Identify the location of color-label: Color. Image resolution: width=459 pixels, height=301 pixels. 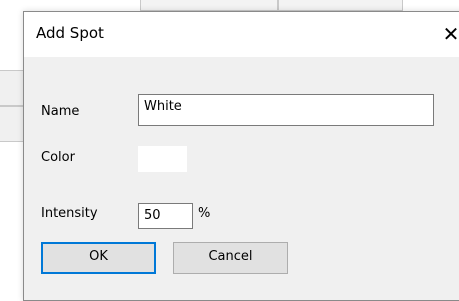
(58, 157).